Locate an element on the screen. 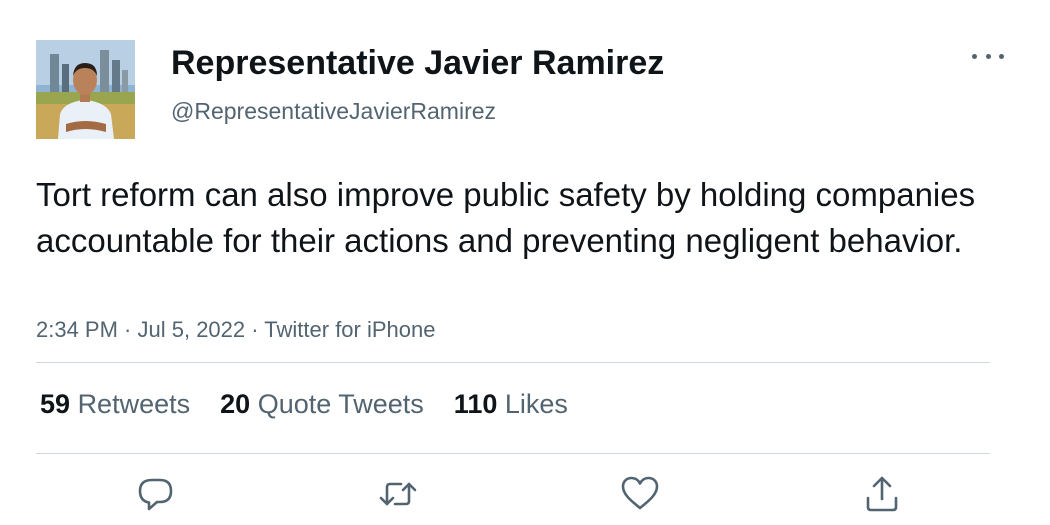  share-icon is located at coordinates (882, 494).